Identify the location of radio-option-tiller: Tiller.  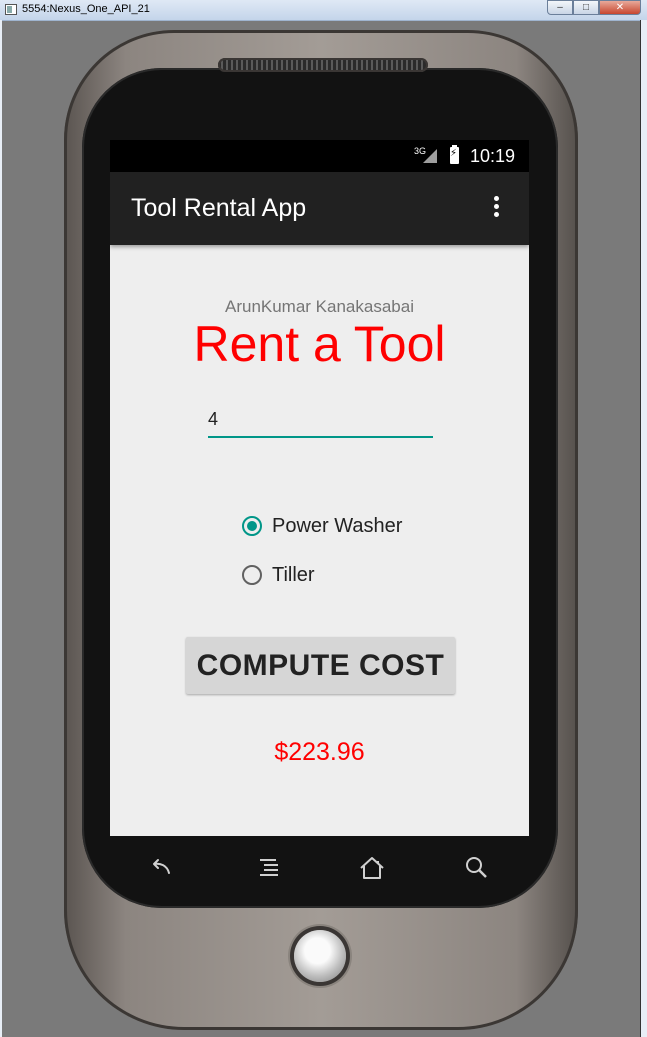
(278, 575).